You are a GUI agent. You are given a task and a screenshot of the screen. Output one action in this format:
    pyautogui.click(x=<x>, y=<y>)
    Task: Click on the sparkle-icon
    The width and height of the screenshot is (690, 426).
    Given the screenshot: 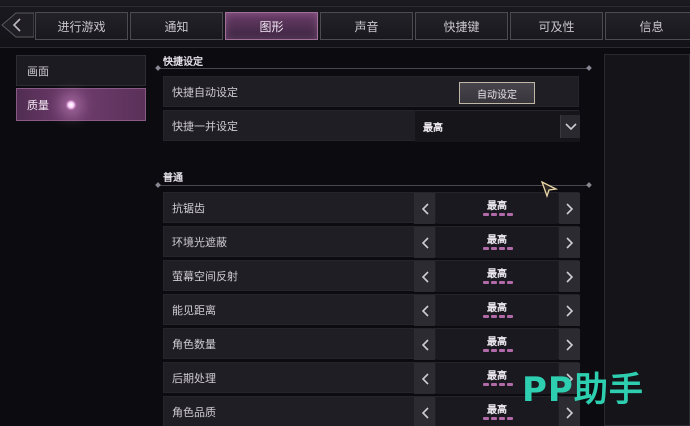 What is the action you would take?
    pyautogui.click(x=71, y=105)
    